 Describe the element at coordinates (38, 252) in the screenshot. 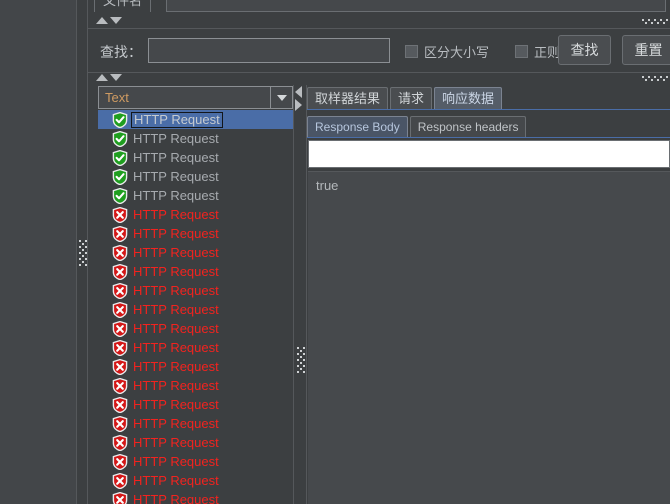

I see `left-gutter` at that location.